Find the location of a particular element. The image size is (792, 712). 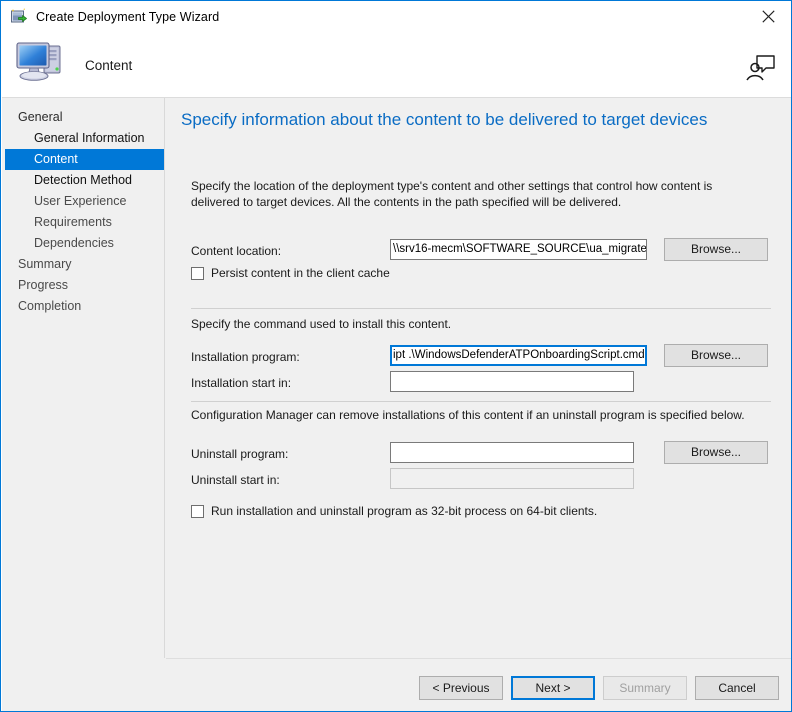

content-location-label: Content location: is located at coordinates (236, 251).